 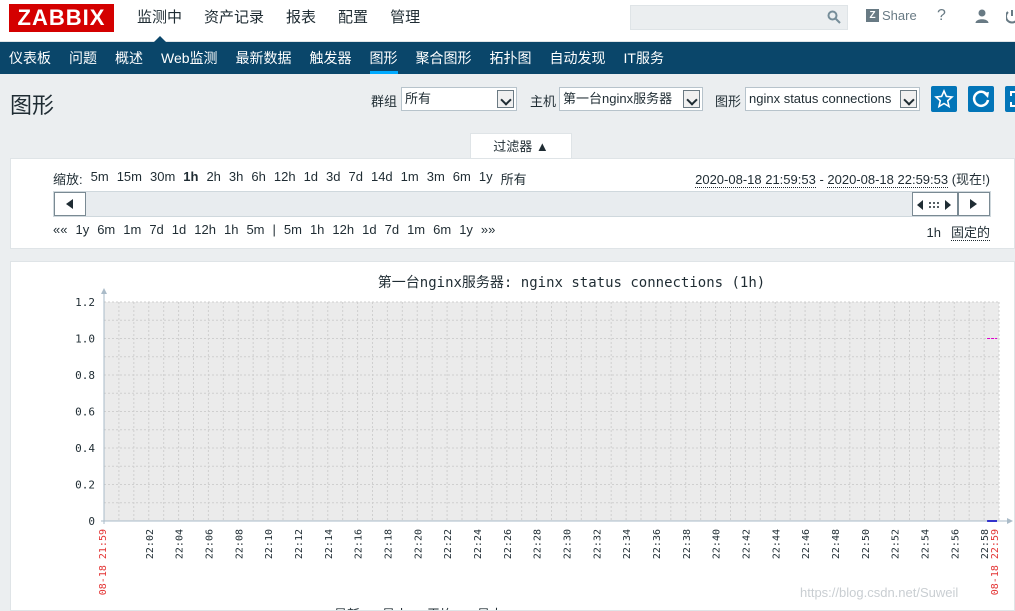 I want to click on sub-menu-item-8: 拓扑图, so click(x=511, y=58).